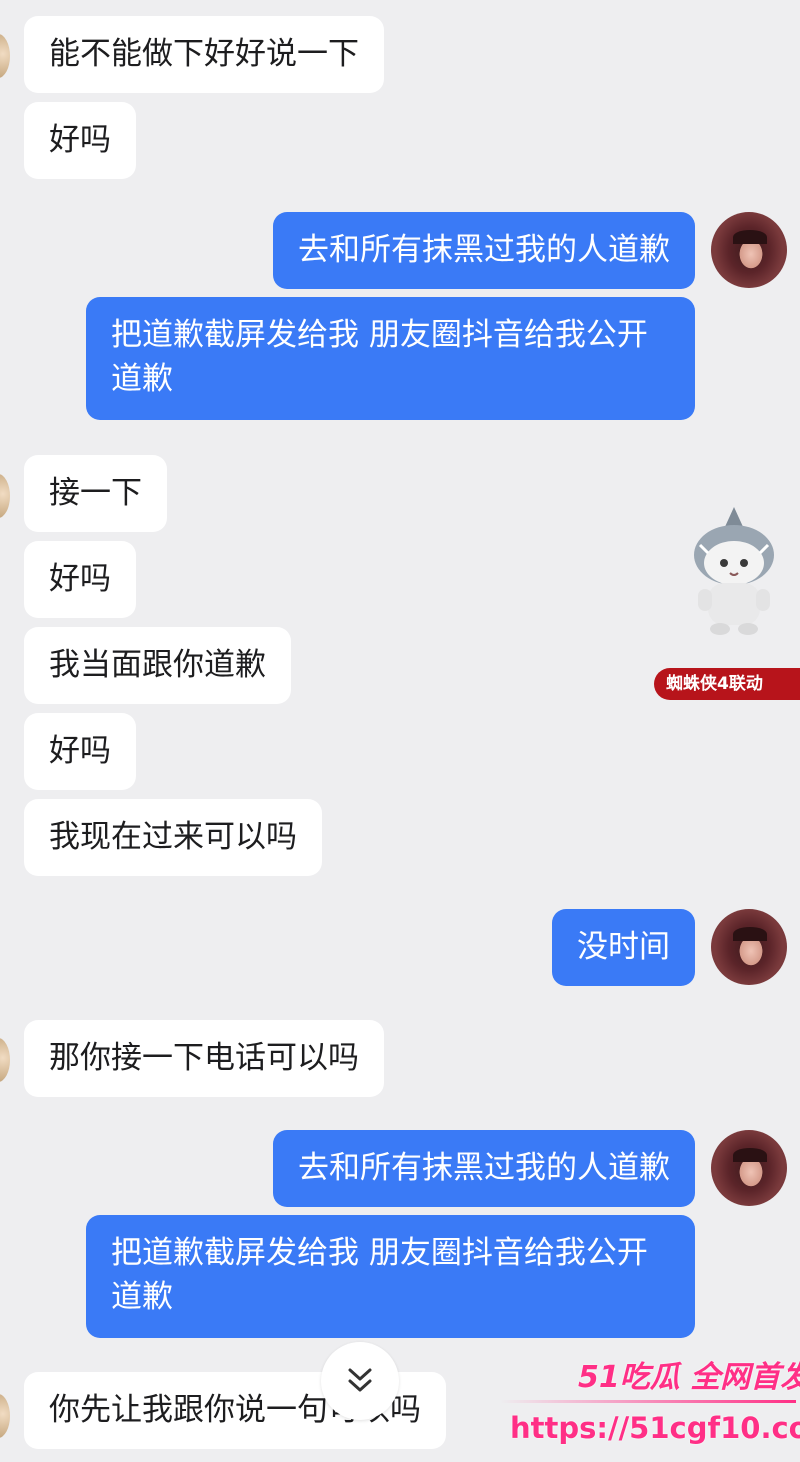 The height and width of the screenshot is (1462, 800). I want to click on message-incoming: 接一下, so click(95, 493).